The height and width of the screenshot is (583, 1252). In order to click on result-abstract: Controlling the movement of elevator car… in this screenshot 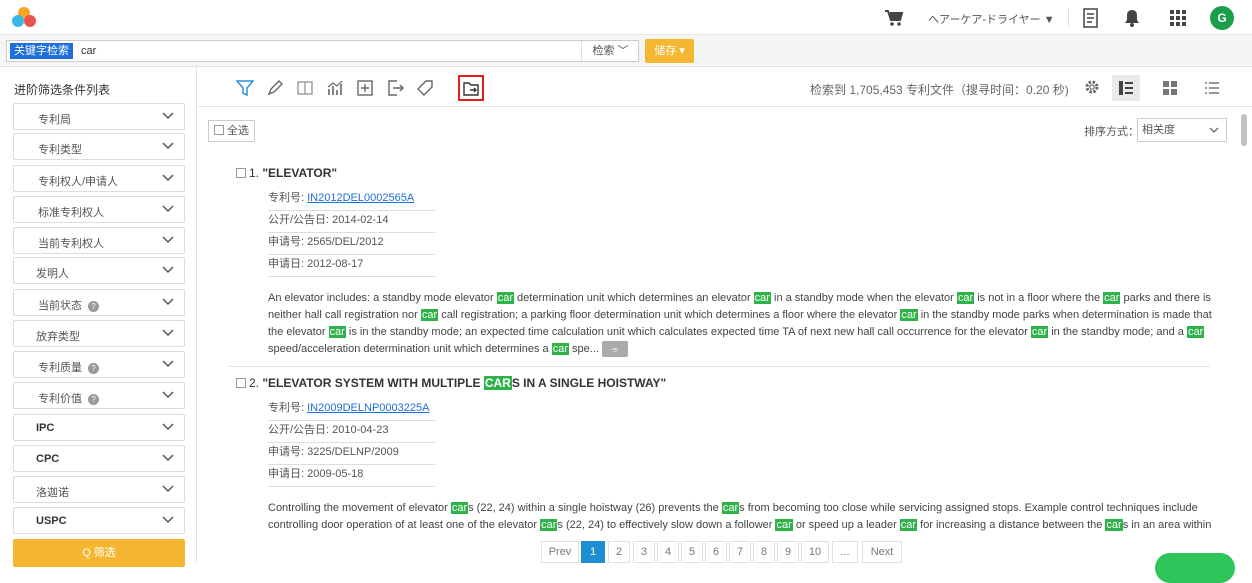, I will do `click(740, 516)`.